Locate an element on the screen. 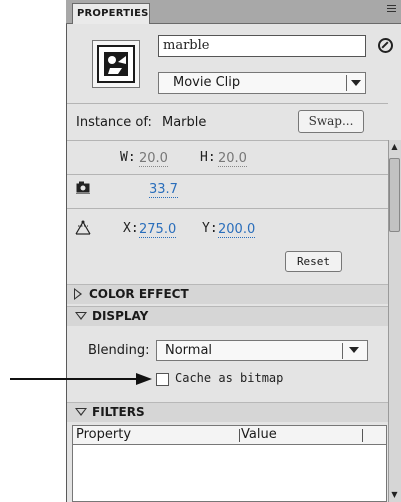 This screenshot has width=401, height=502. x-value: 275.0 is located at coordinates (158, 230).